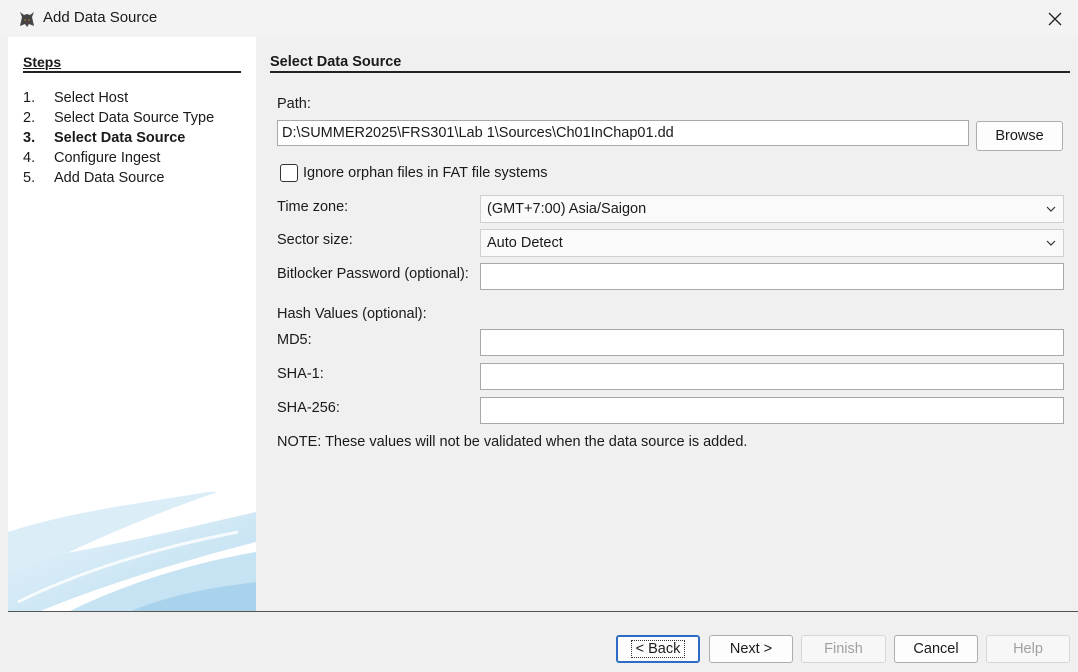 The width and height of the screenshot is (1078, 672). Describe the element at coordinates (352, 314) in the screenshot. I see `hash-values-label: Hash Values (optional):` at that location.